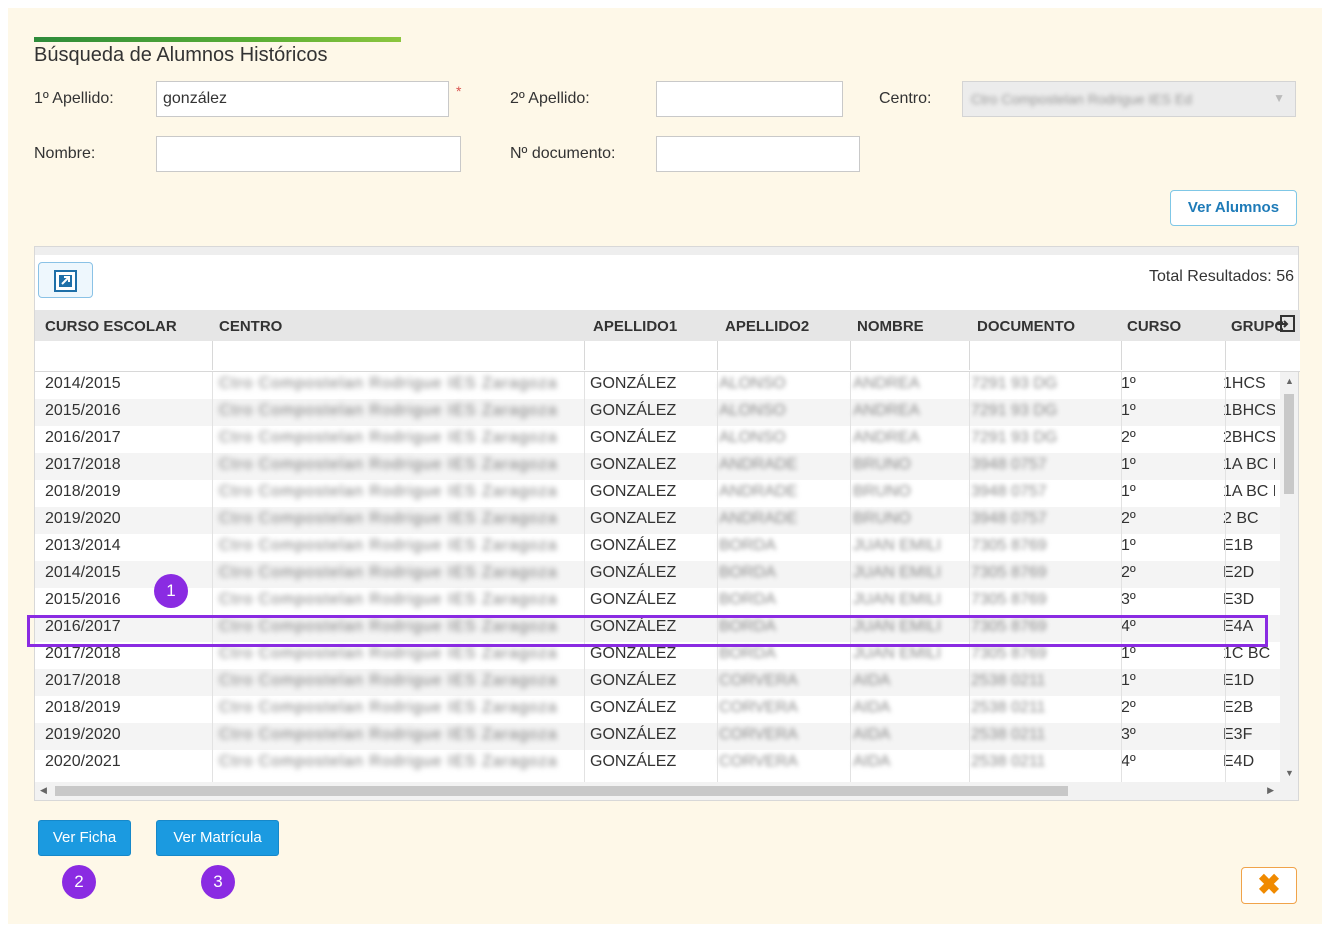  What do you see at coordinates (1289, 444) in the screenshot?
I see `vertical-scroll-thumb` at bounding box center [1289, 444].